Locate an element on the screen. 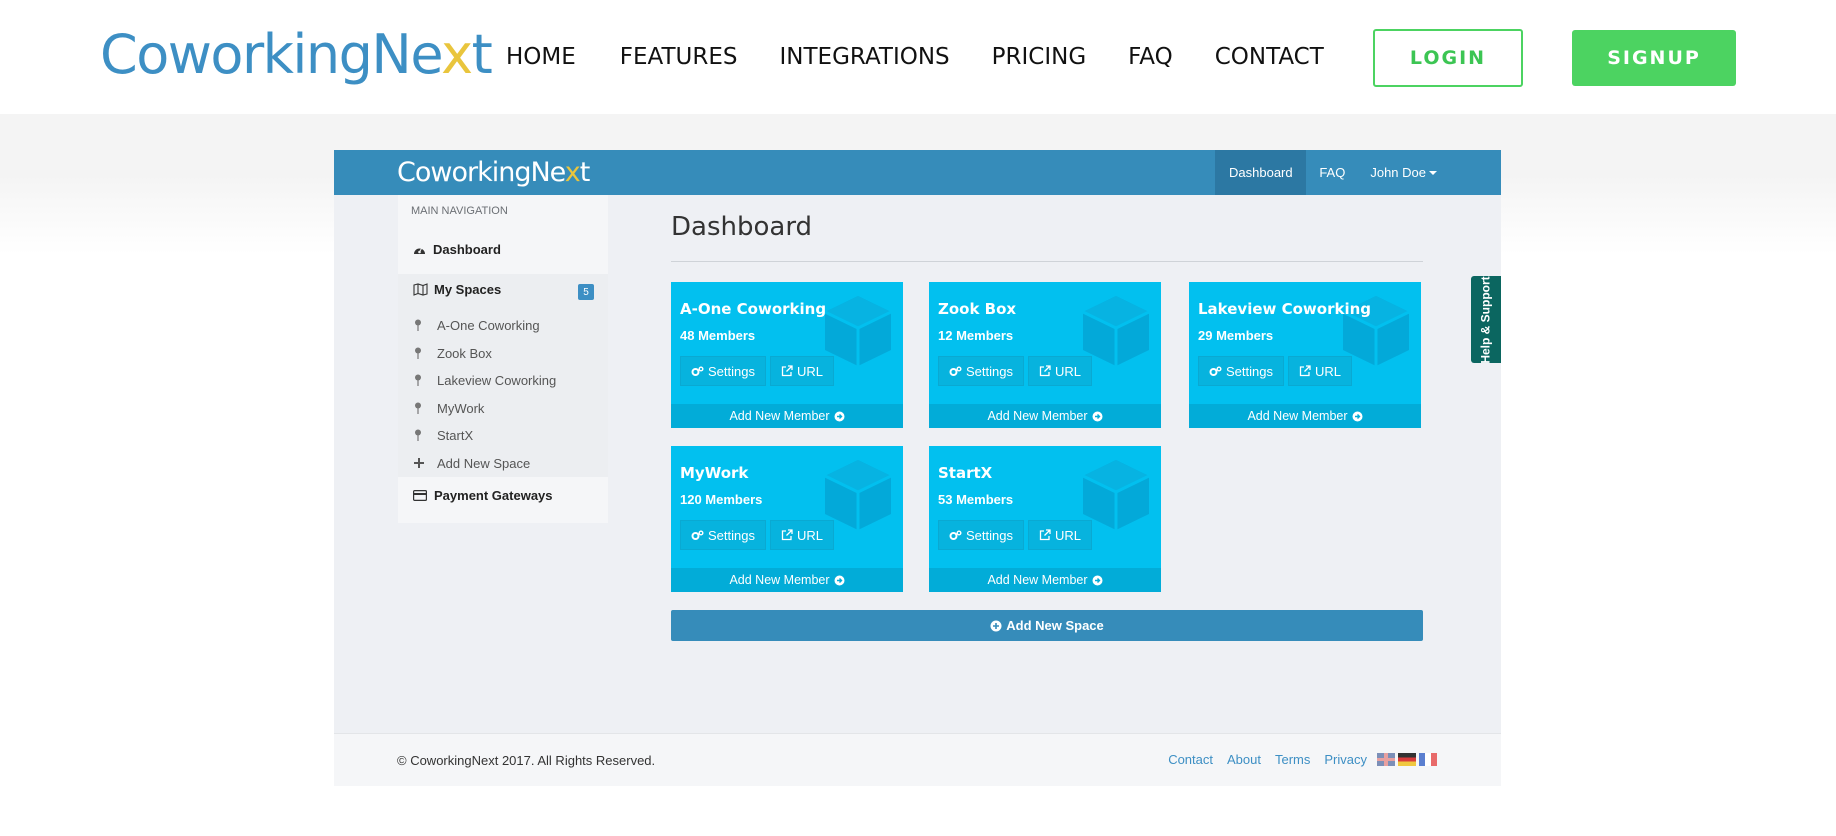 Image resolution: width=1836 pixels, height=836 pixels. caret-down-icon is located at coordinates (1433, 172).